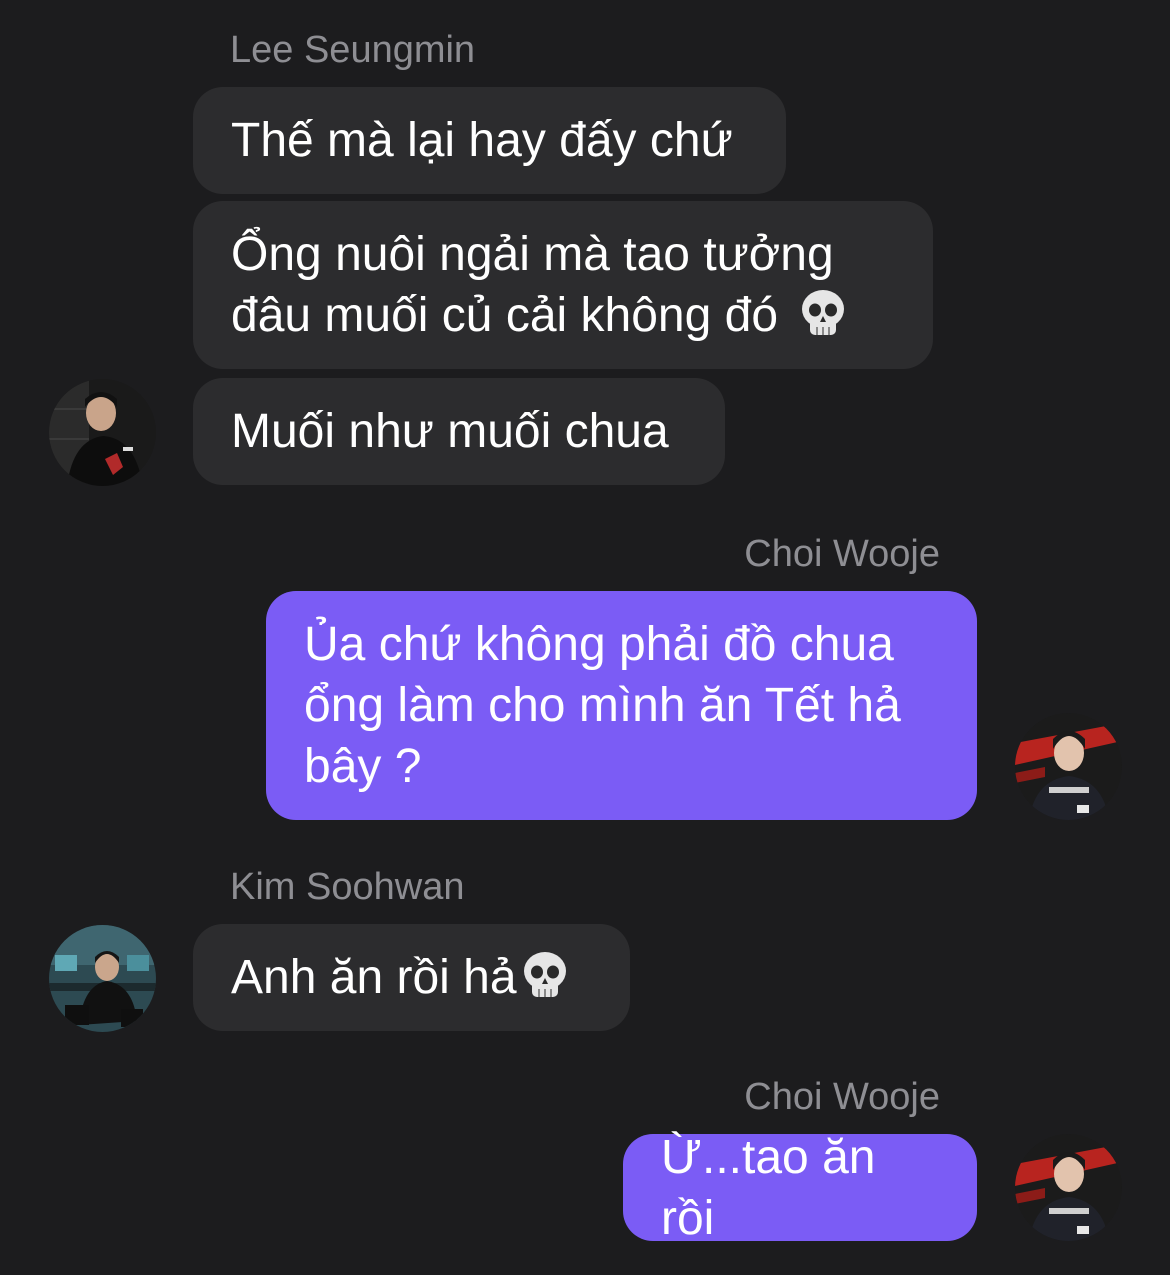  Describe the element at coordinates (347, 887) in the screenshot. I see `sender-name: Kim Soohwan` at that location.